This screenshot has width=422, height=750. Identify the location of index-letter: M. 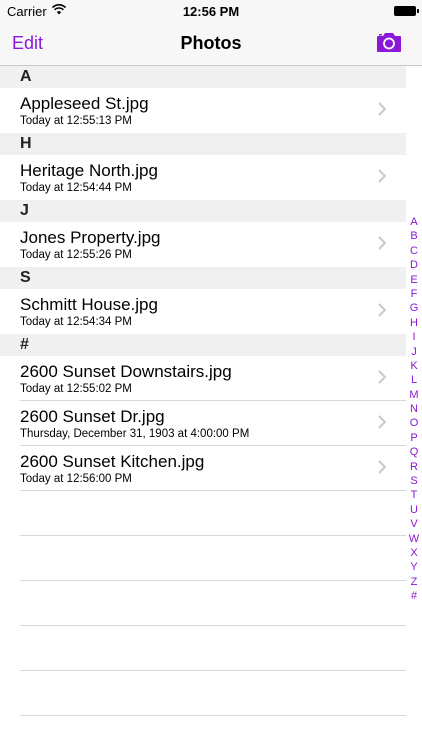
(414, 395).